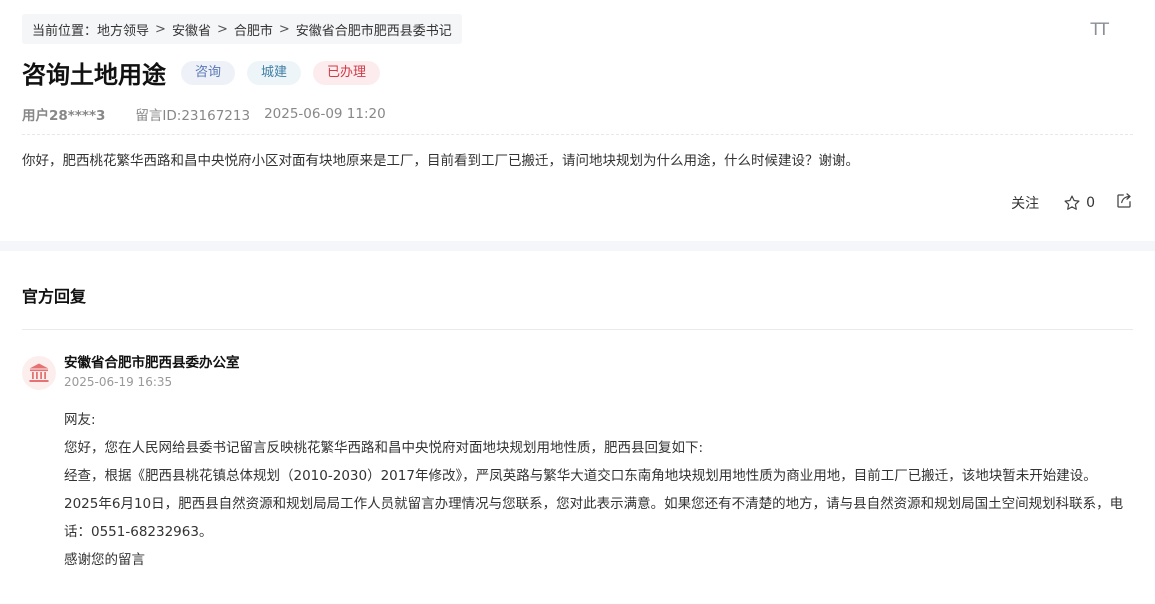 This screenshot has width=1155, height=604. Describe the element at coordinates (1124, 200) in the screenshot. I see `share-icon` at that location.